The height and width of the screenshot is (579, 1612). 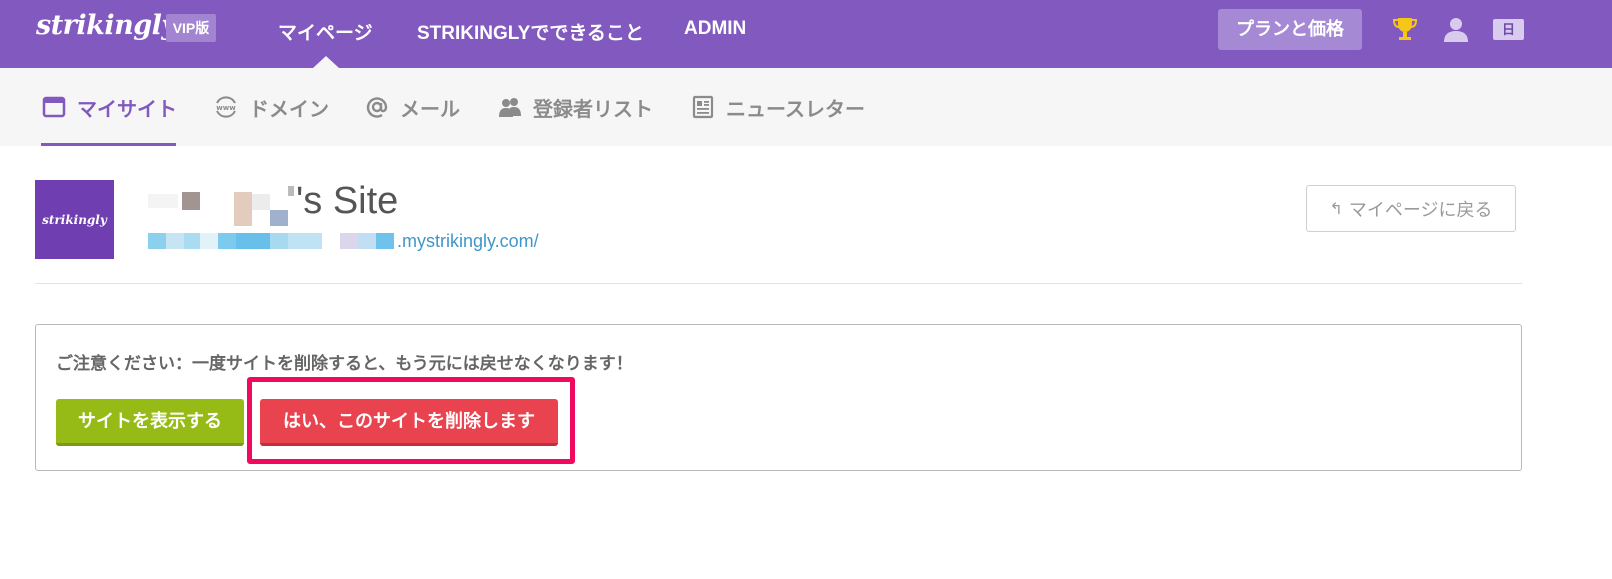 I want to click on back-to-mypage-button: ↰ マイページに戻る, so click(x=1411, y=208).